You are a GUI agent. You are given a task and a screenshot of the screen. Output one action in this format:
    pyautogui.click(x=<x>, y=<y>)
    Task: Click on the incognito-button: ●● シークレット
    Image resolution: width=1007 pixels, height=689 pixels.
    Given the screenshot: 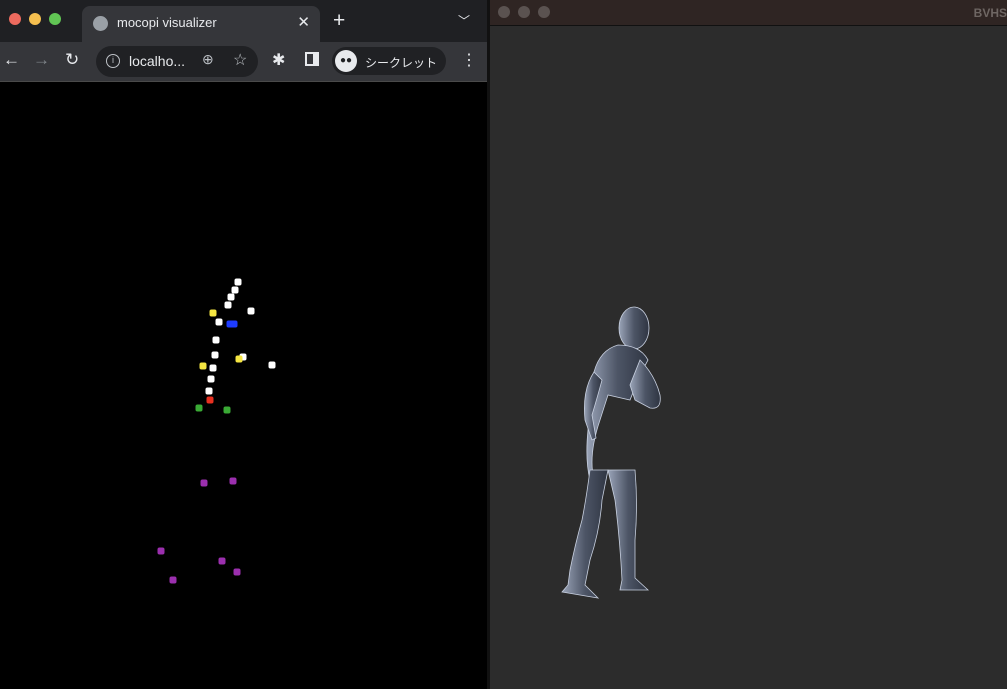 What is the action you would take?
    pyautogui.click(x=389, y=61)
    